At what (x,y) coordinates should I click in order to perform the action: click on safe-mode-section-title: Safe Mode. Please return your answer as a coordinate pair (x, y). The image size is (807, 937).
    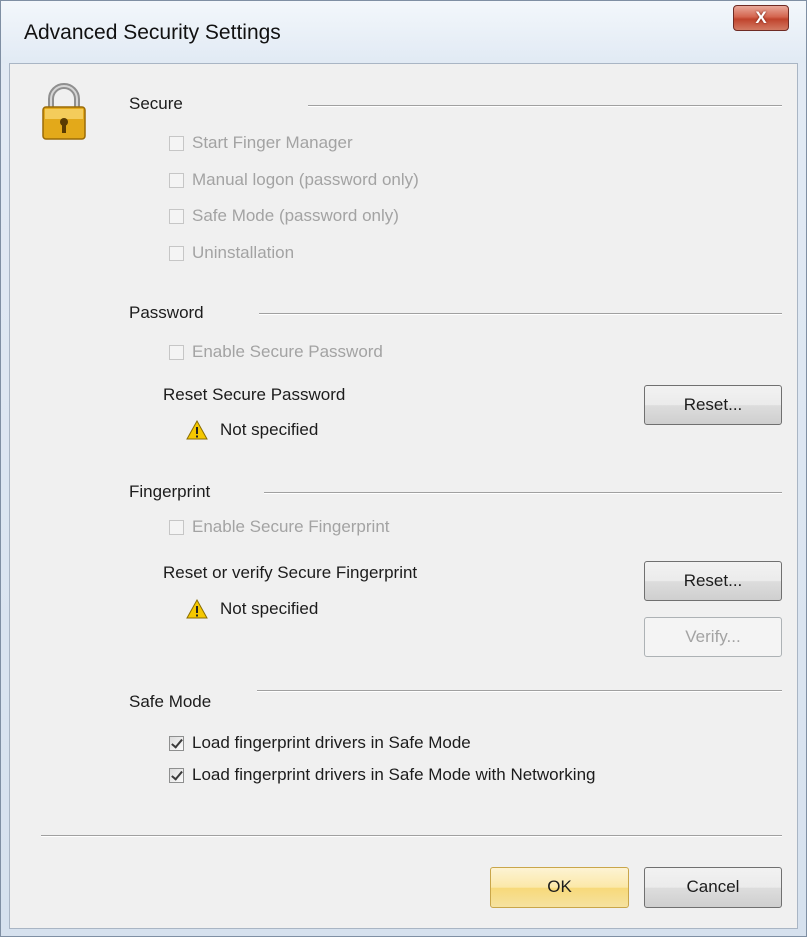
    Looking at the image, I should click on (170, 701).